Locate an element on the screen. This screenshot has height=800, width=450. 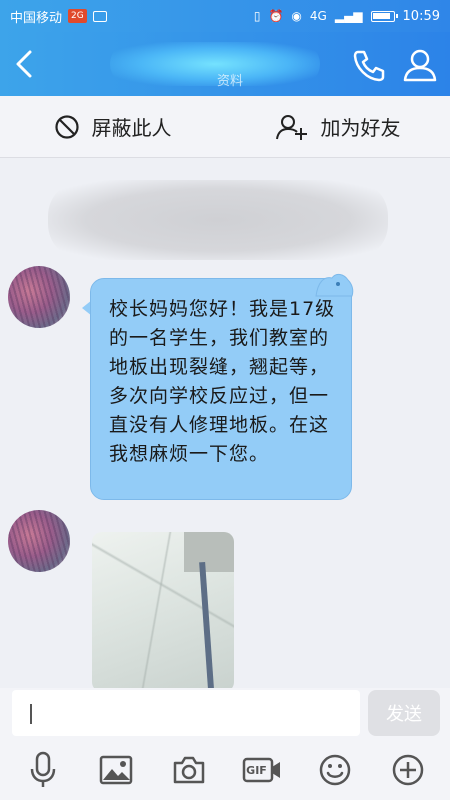
signal-icon: ▂▄▆ is located at coordinates (348, 16).